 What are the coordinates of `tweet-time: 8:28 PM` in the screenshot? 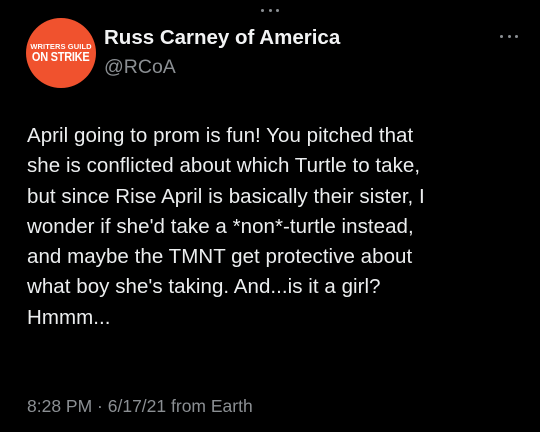 It's located at (60, 406).